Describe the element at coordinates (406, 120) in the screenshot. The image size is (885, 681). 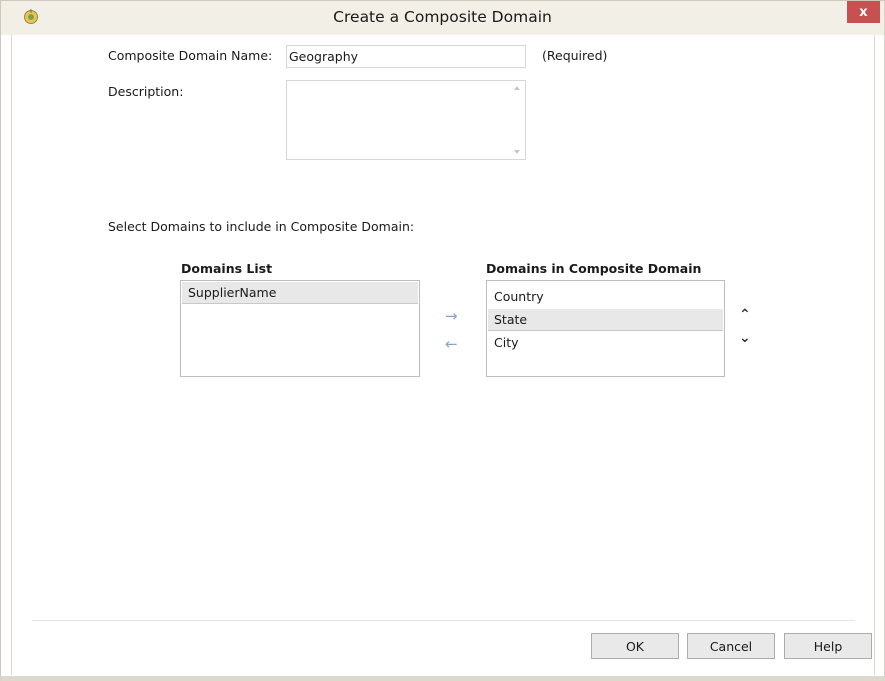
I see `description-input` at that location.